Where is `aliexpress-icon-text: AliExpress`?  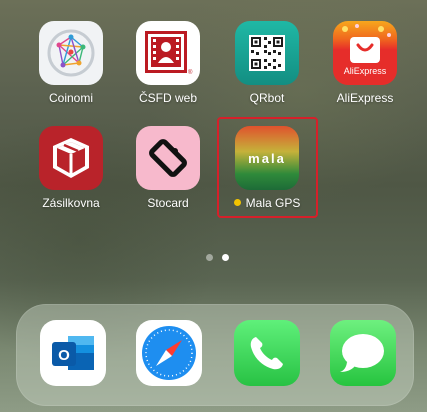 aliexpress-icon-text: AliExpress is located at coordinates (365, 71).